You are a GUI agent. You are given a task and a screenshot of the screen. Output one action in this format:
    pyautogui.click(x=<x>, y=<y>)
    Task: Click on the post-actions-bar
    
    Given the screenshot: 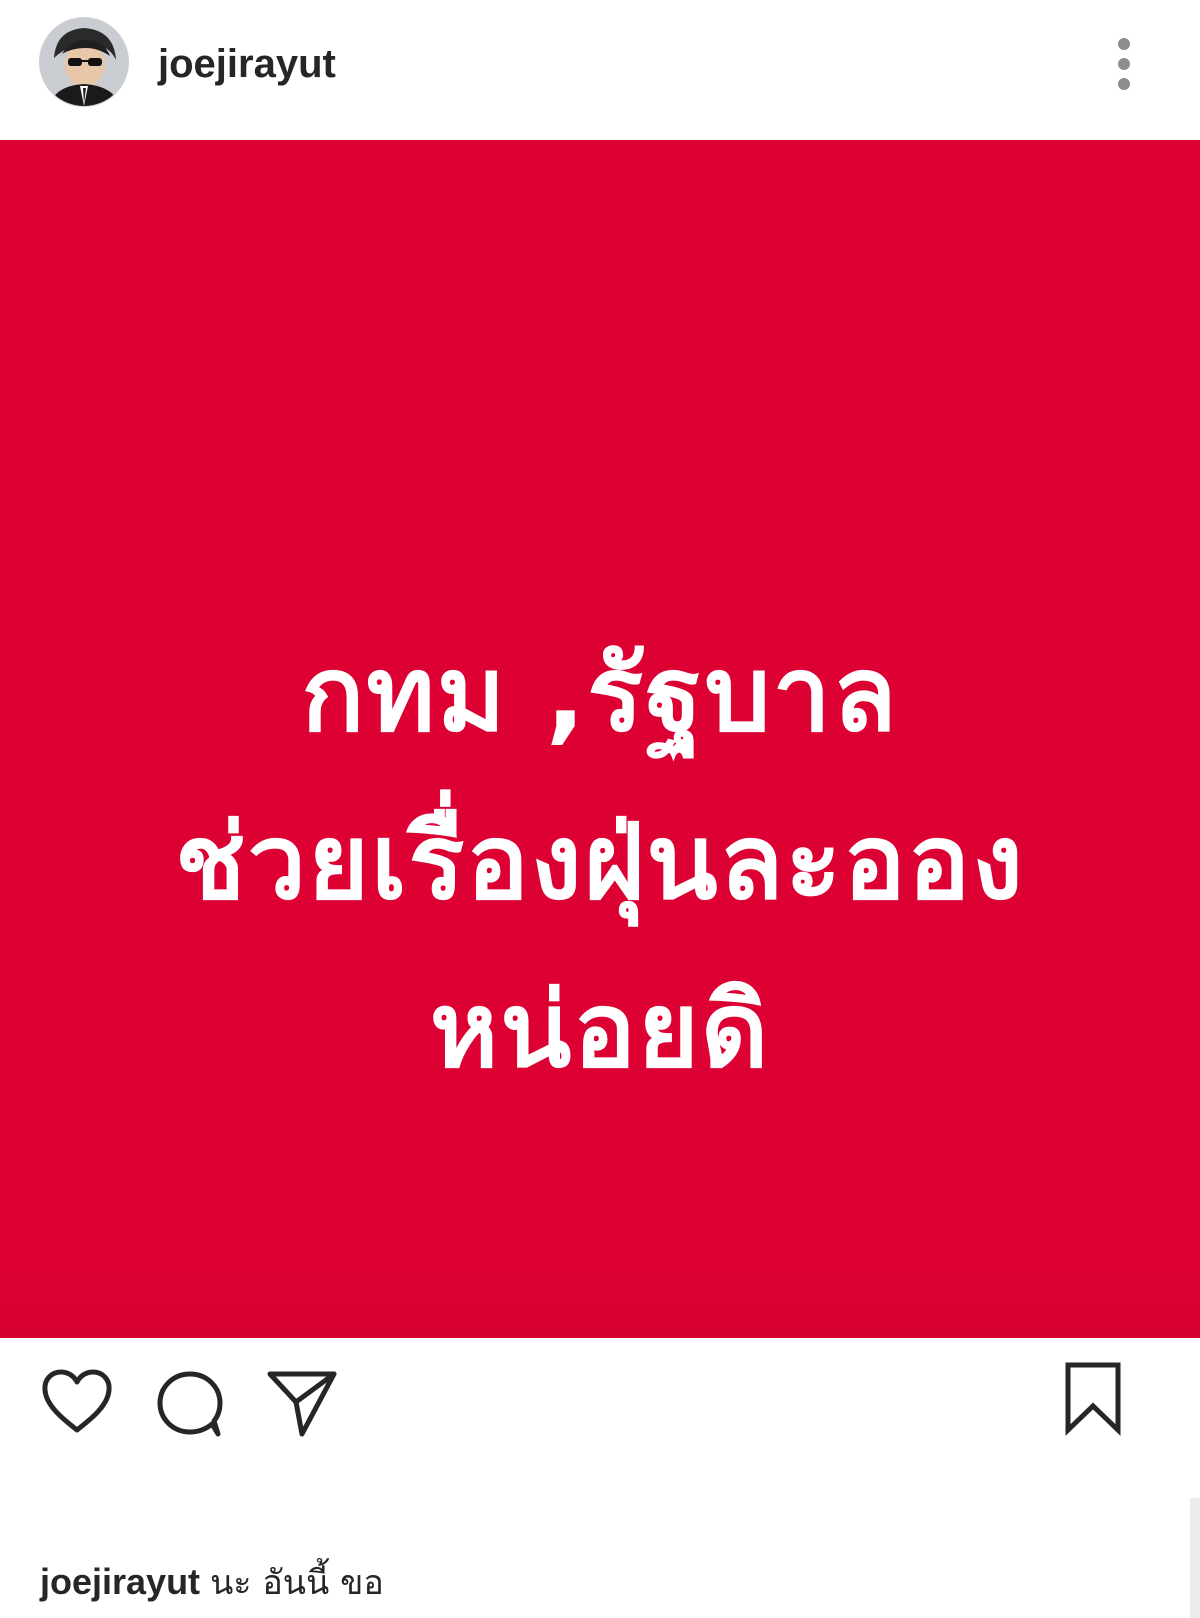 What is the action you would take?
    pyautogui.click(x=600, y=1418)
    